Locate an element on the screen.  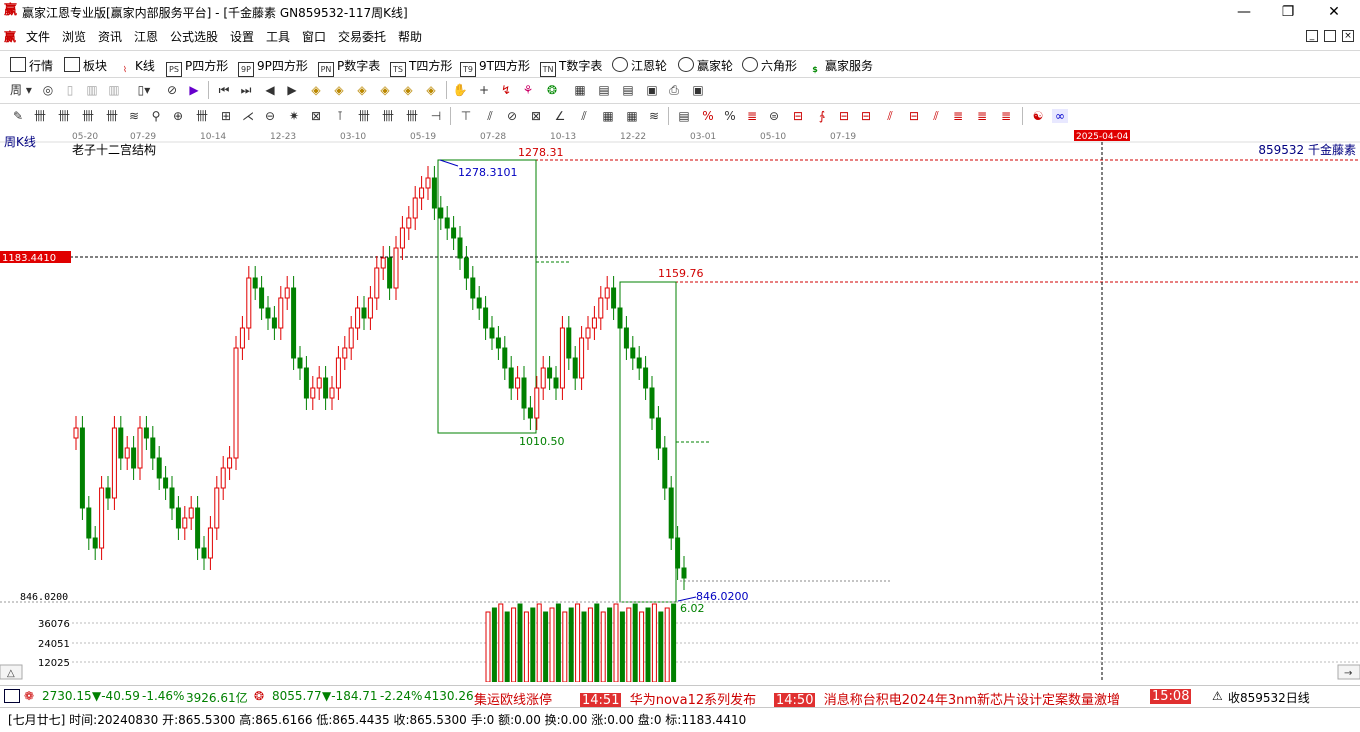
draw-tool-25-icon: ▦ is located at coordinates (608, 116).